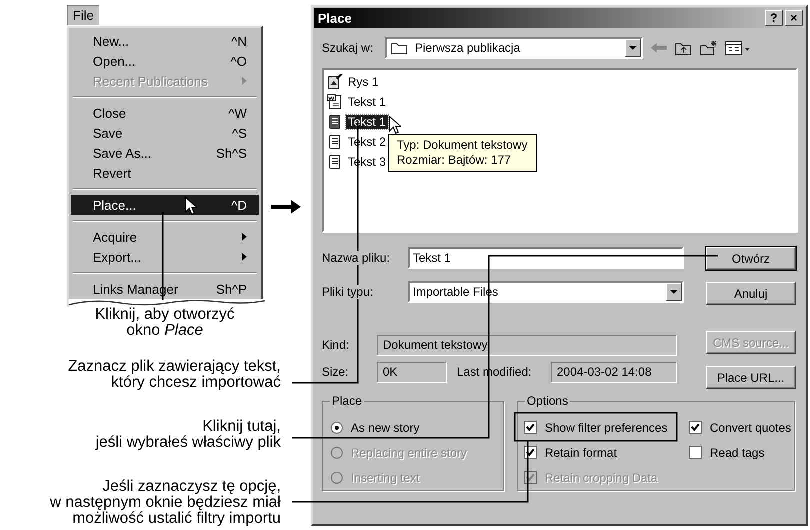 The image size is (810, 530). What do you see at coordinates (400, 48) in the screenshot?
I see `folder-icon` at bounding box center [400, 48].